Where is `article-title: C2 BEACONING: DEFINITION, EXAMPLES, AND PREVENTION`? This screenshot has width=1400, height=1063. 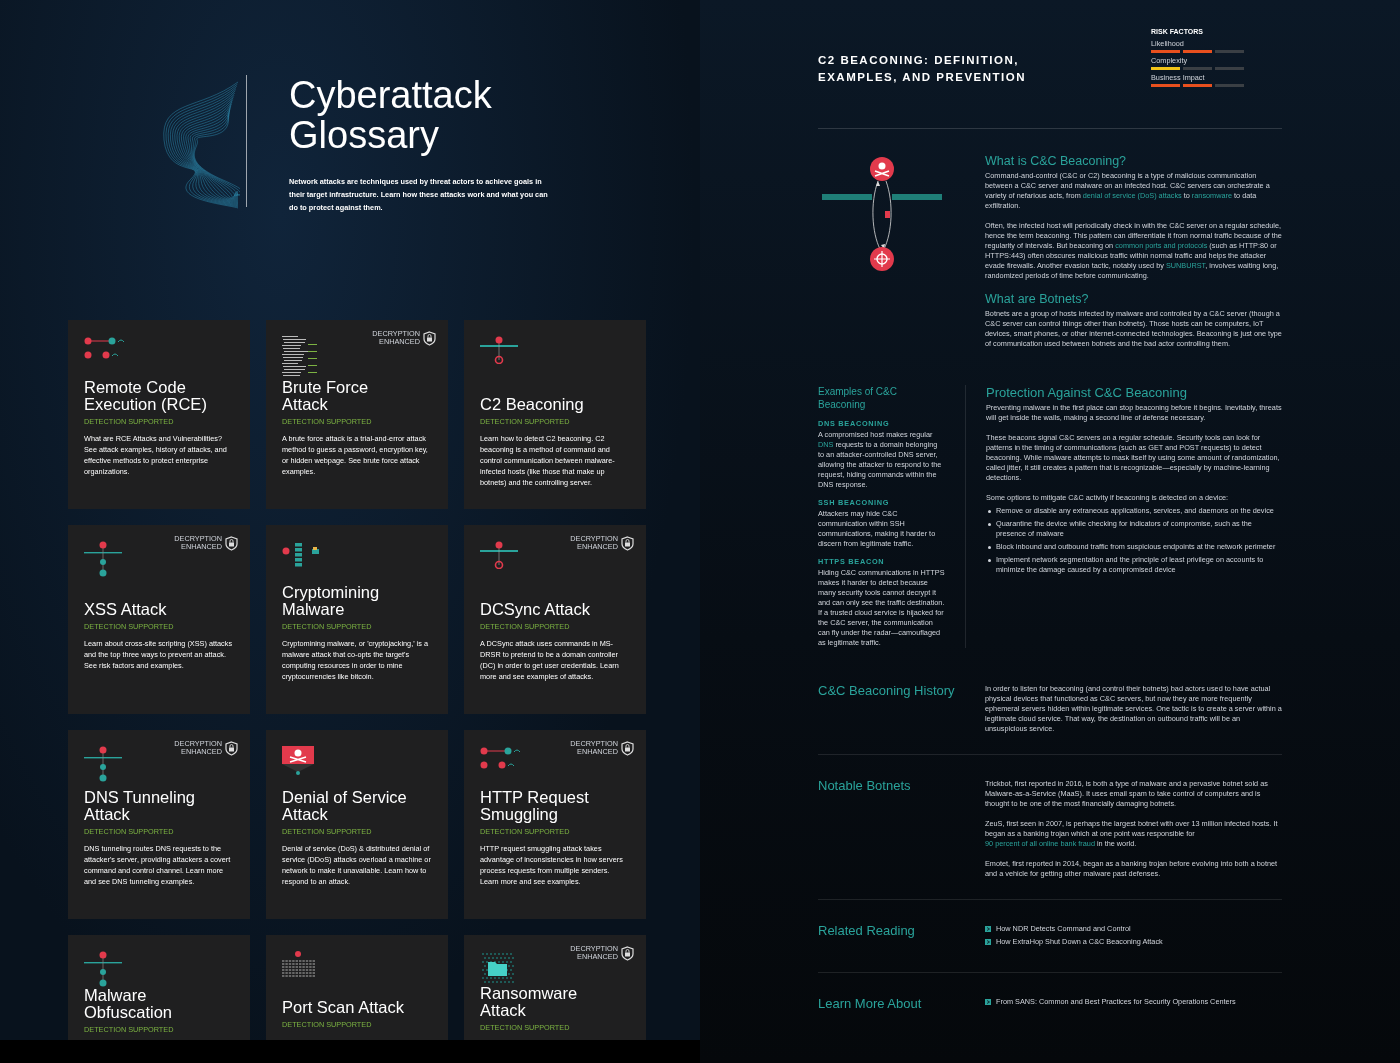
article-title: C2 BEACONING: DEFINITION, EXAMPLES, AND PREVENTION is located at coordinates (922, 69).